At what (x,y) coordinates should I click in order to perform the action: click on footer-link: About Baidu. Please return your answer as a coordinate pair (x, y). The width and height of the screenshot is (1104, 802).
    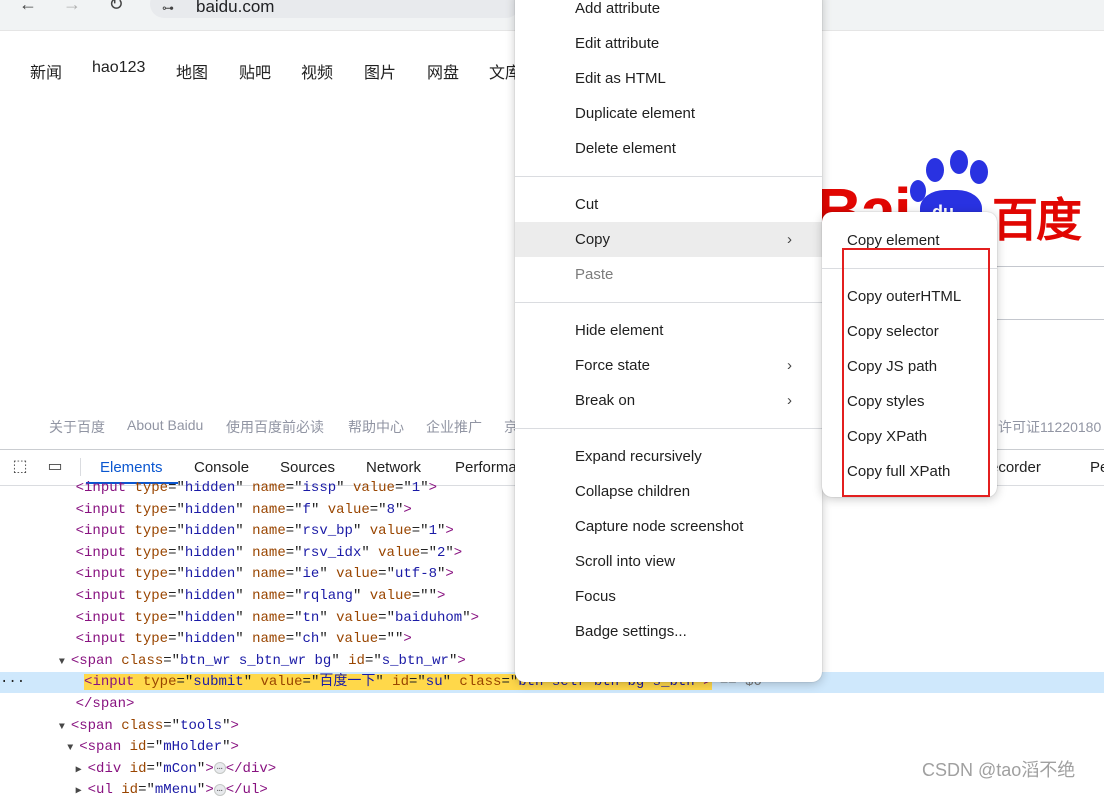
    Looking at the image, I should click on (165, 425).